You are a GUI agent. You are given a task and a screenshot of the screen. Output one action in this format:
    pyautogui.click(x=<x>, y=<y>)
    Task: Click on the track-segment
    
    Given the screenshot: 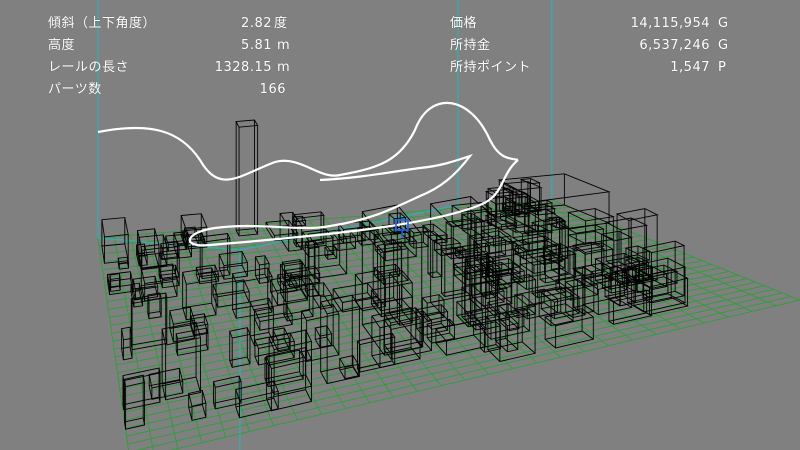 What is the action you would take?
    pyautogui.click(x=308, y=141)
    